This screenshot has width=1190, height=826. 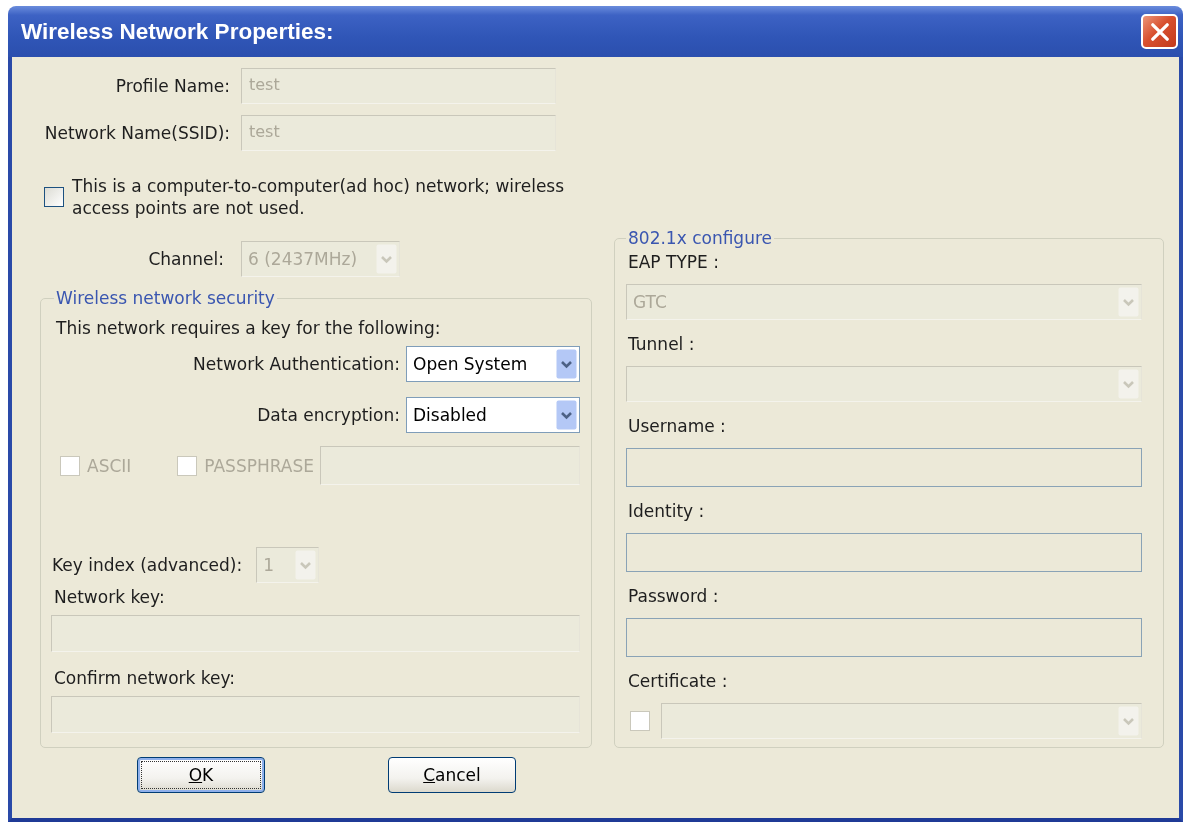 I want to click on group-title: 802.1x configure, so click(x=700, y=238).